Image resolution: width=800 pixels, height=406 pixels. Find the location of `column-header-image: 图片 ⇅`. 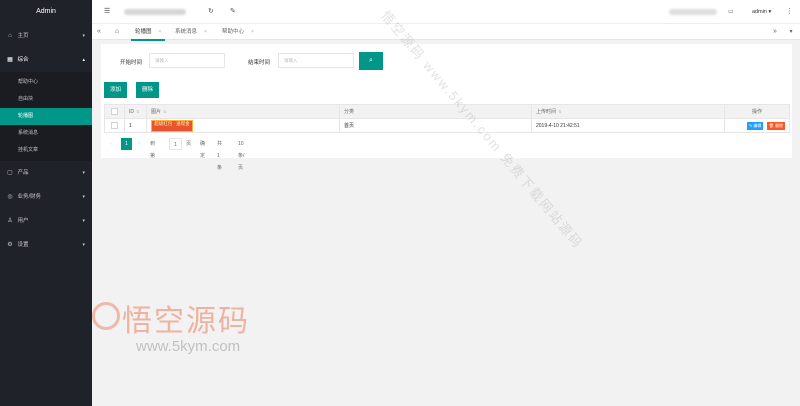

column-header-image: 图片 ⇅ is located at coordinates (243, 111).